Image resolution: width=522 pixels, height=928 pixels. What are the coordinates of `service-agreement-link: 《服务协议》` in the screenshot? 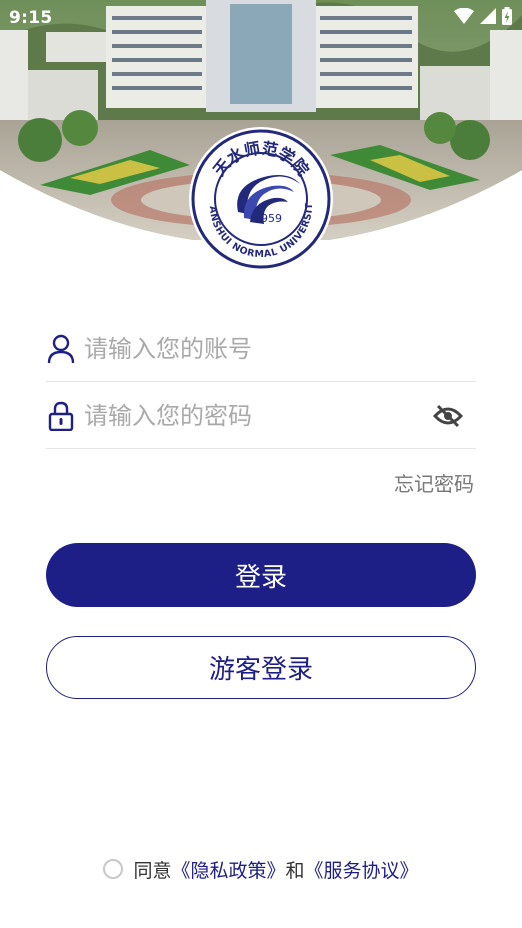 It's located at (362, 869).